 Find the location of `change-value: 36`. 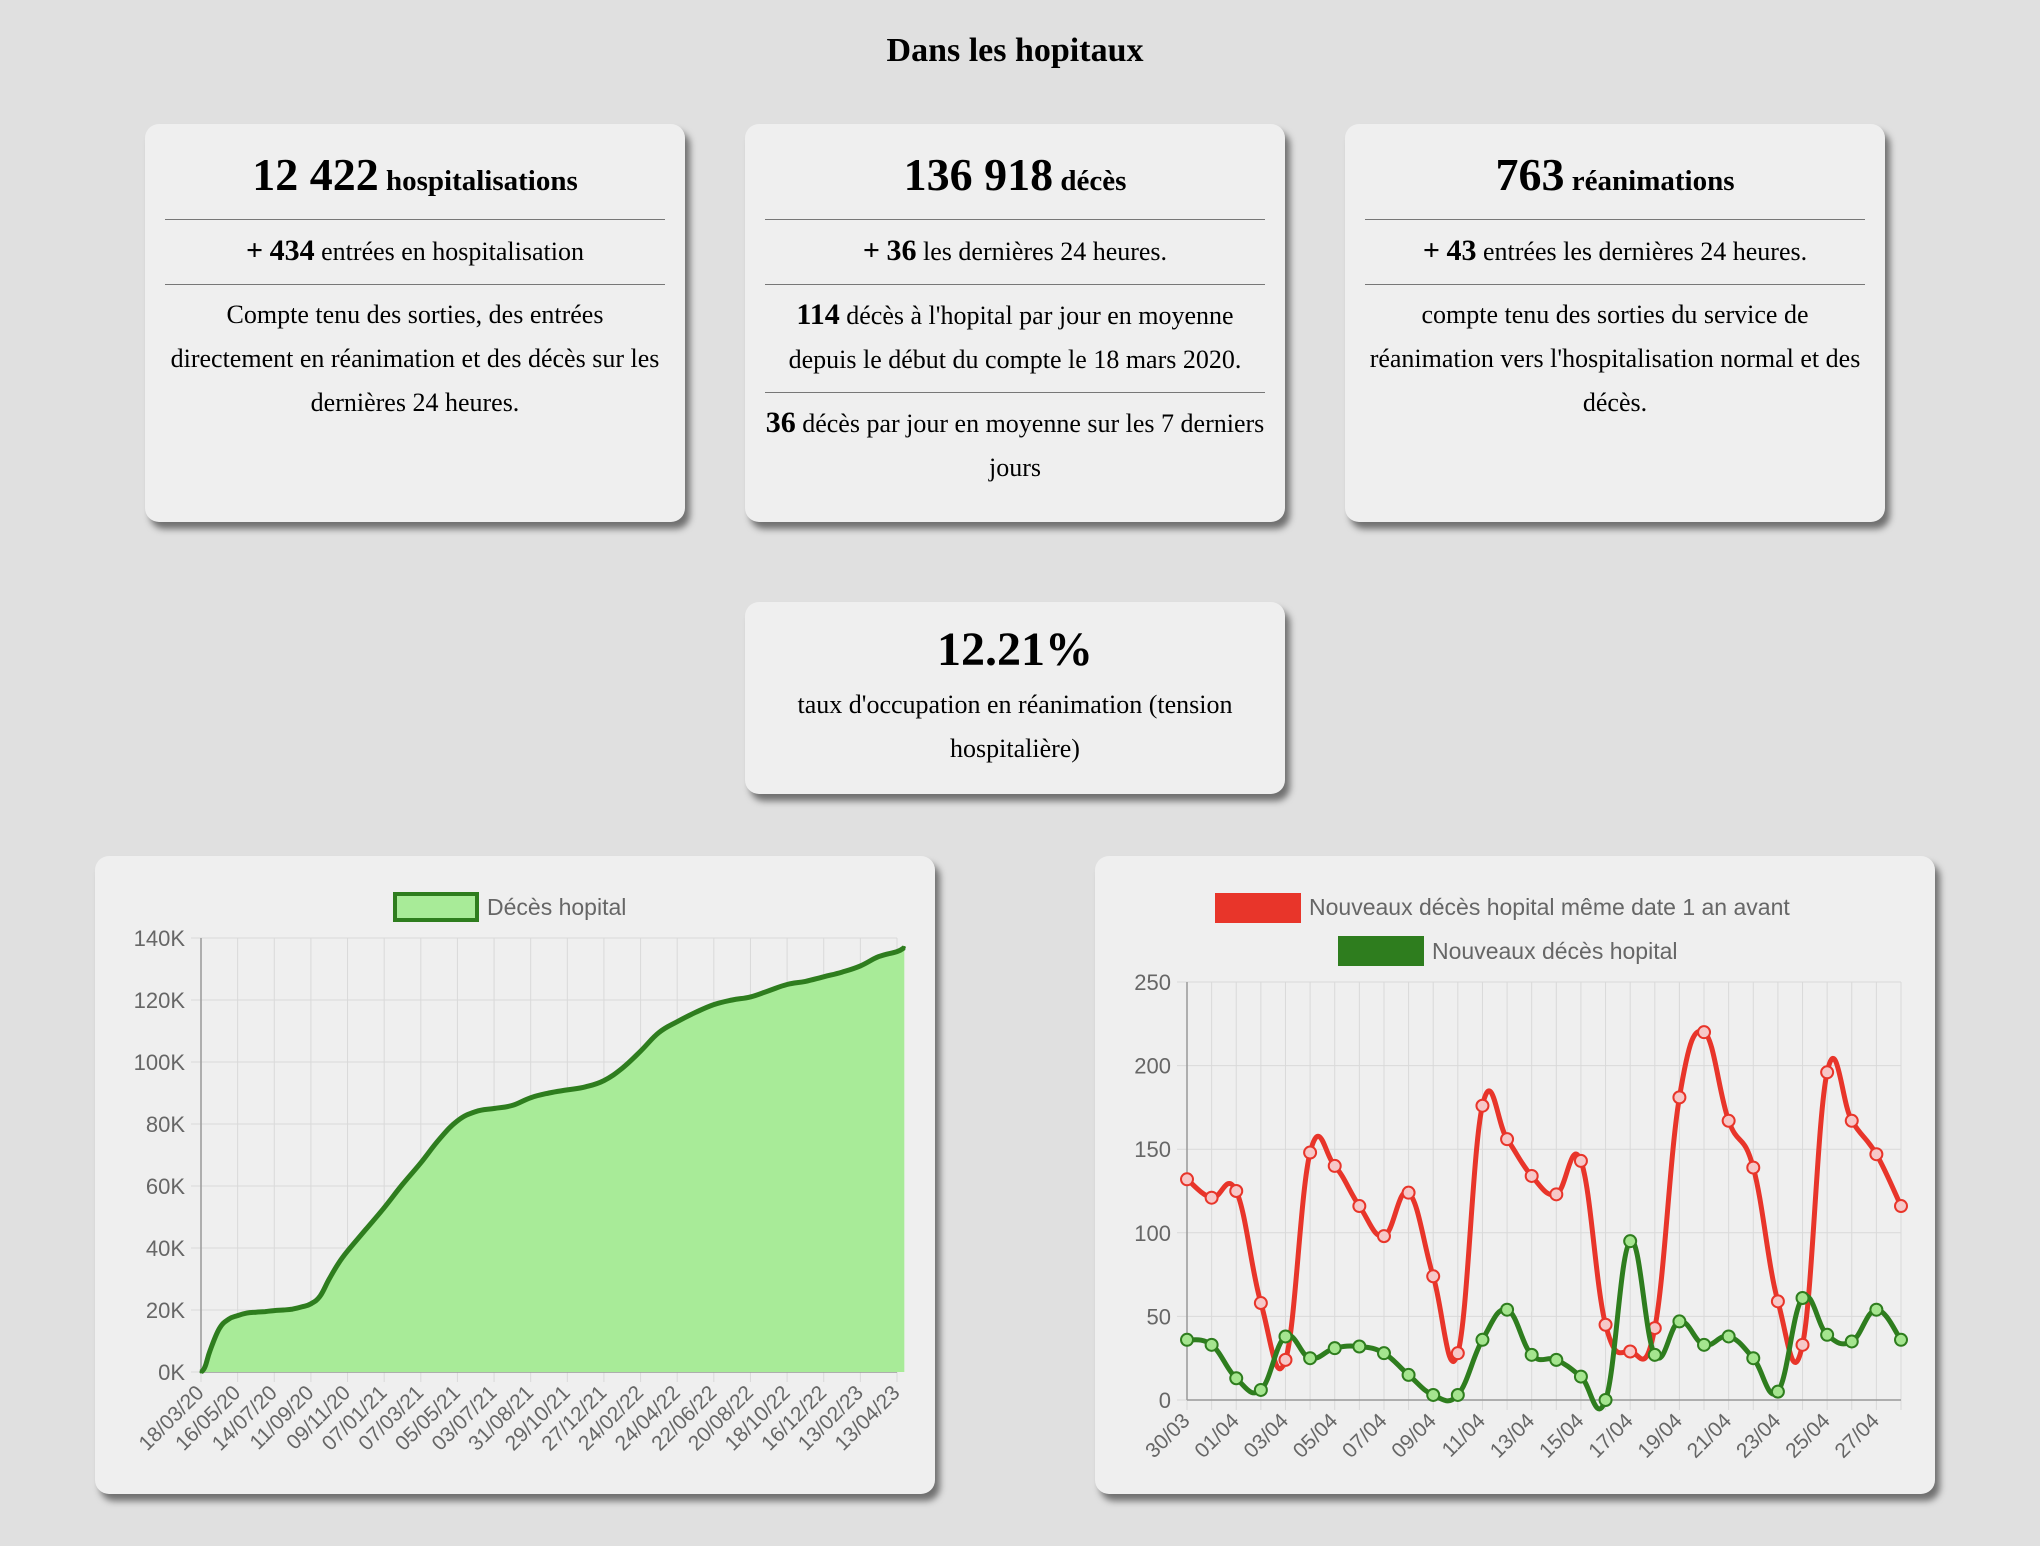

change-value: 36 is located at coordinates (901, 250).